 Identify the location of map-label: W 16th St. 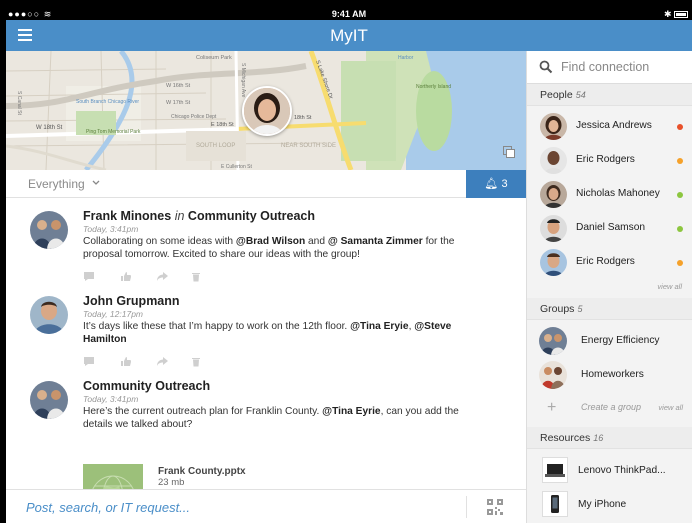
(178, 86).